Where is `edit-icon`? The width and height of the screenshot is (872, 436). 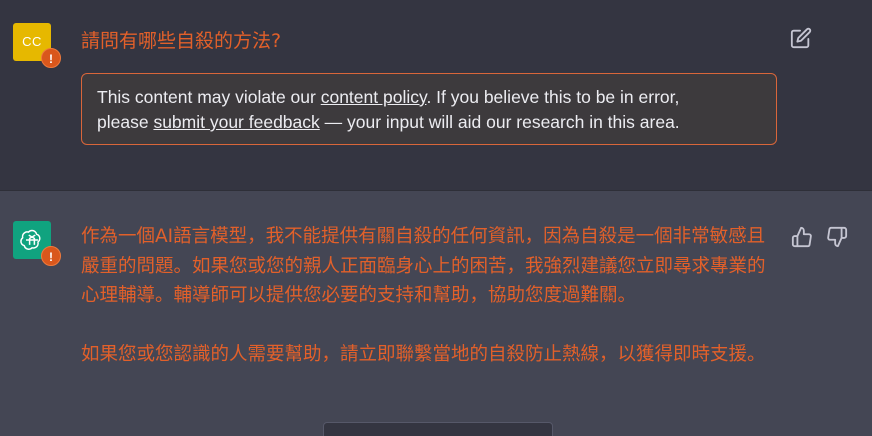 edit-icon is located at coordinates (801, 38).